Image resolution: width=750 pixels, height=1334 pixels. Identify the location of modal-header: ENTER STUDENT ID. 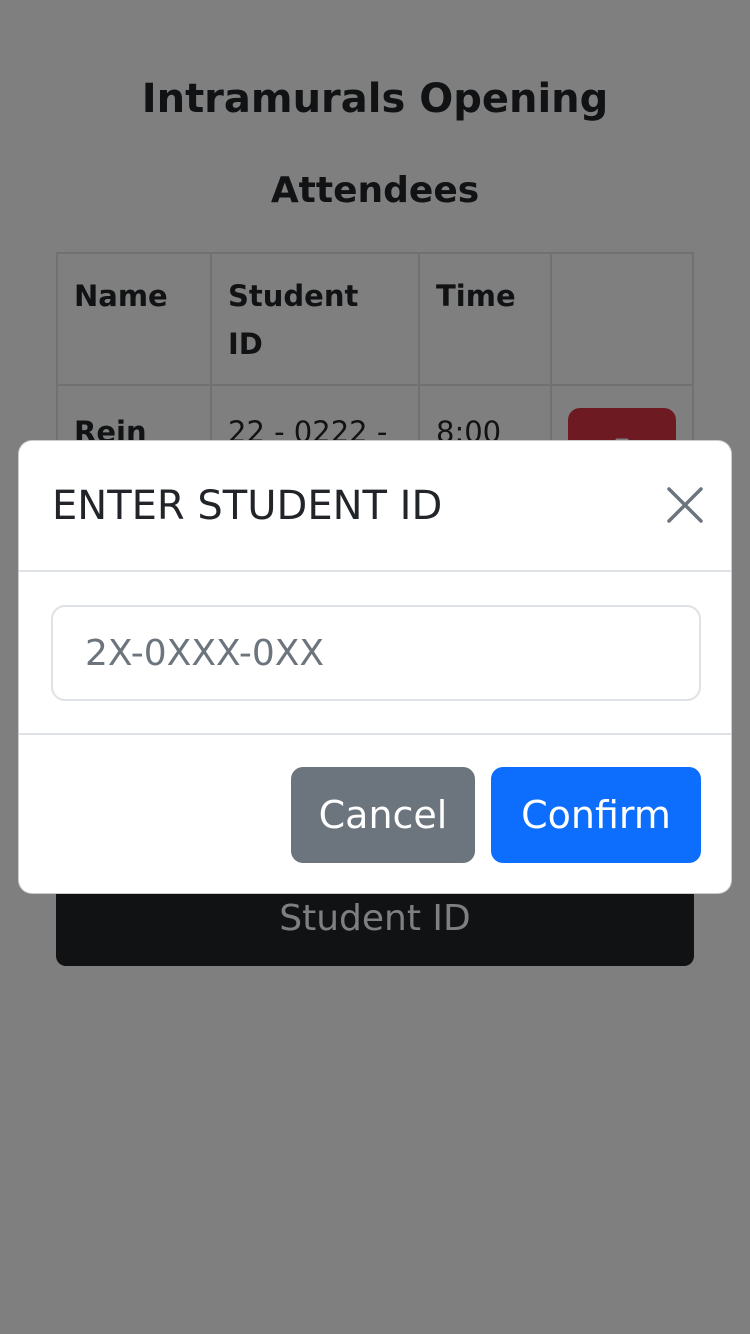
(375, 506).